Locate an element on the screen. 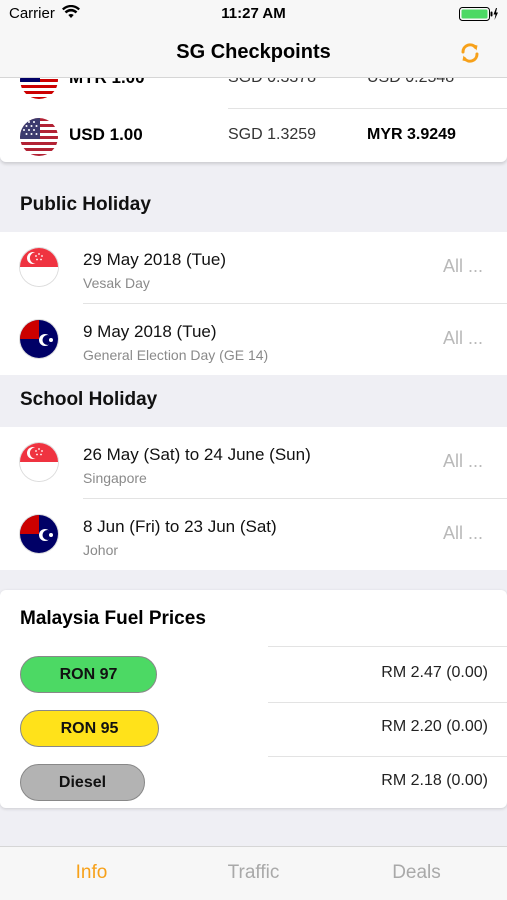  tab-info: Info is located at coordinates (91, 873).